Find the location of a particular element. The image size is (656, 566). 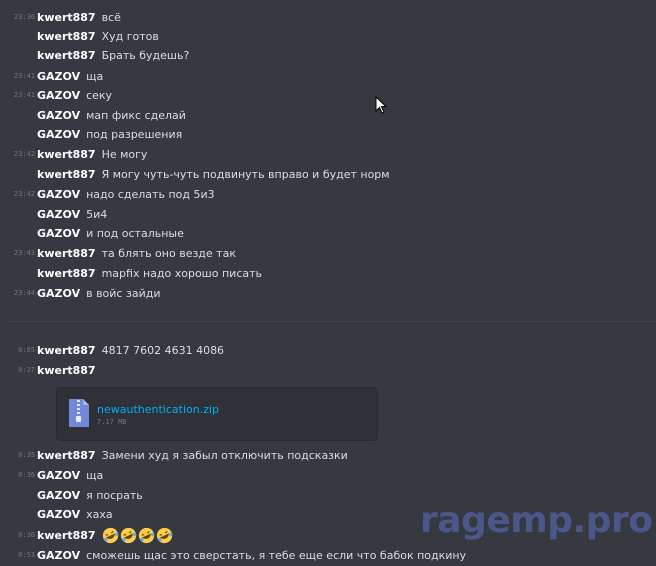

message-text: секу is located at coordinates (99, 95).